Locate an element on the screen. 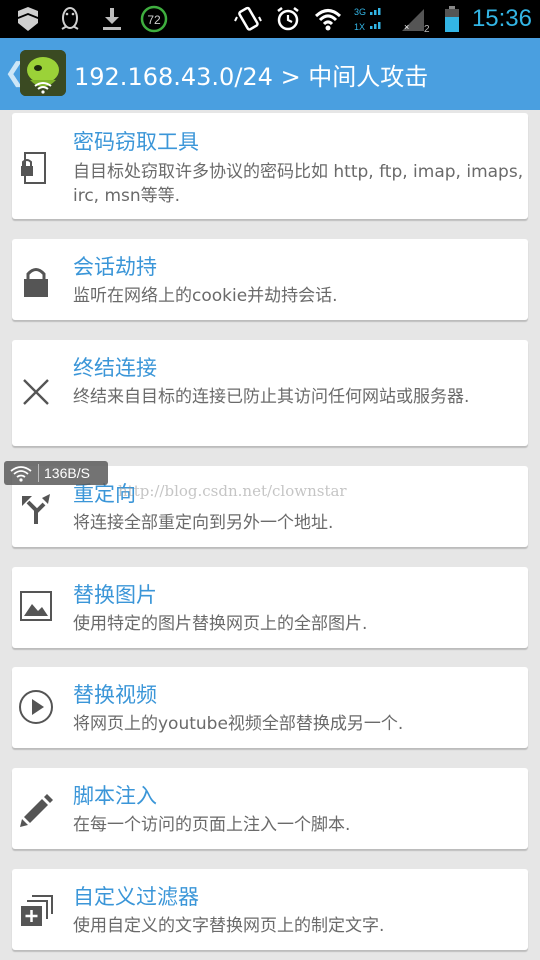 This screenshot has height=960, width=540. image-icon is located at coordinates (36, 606).